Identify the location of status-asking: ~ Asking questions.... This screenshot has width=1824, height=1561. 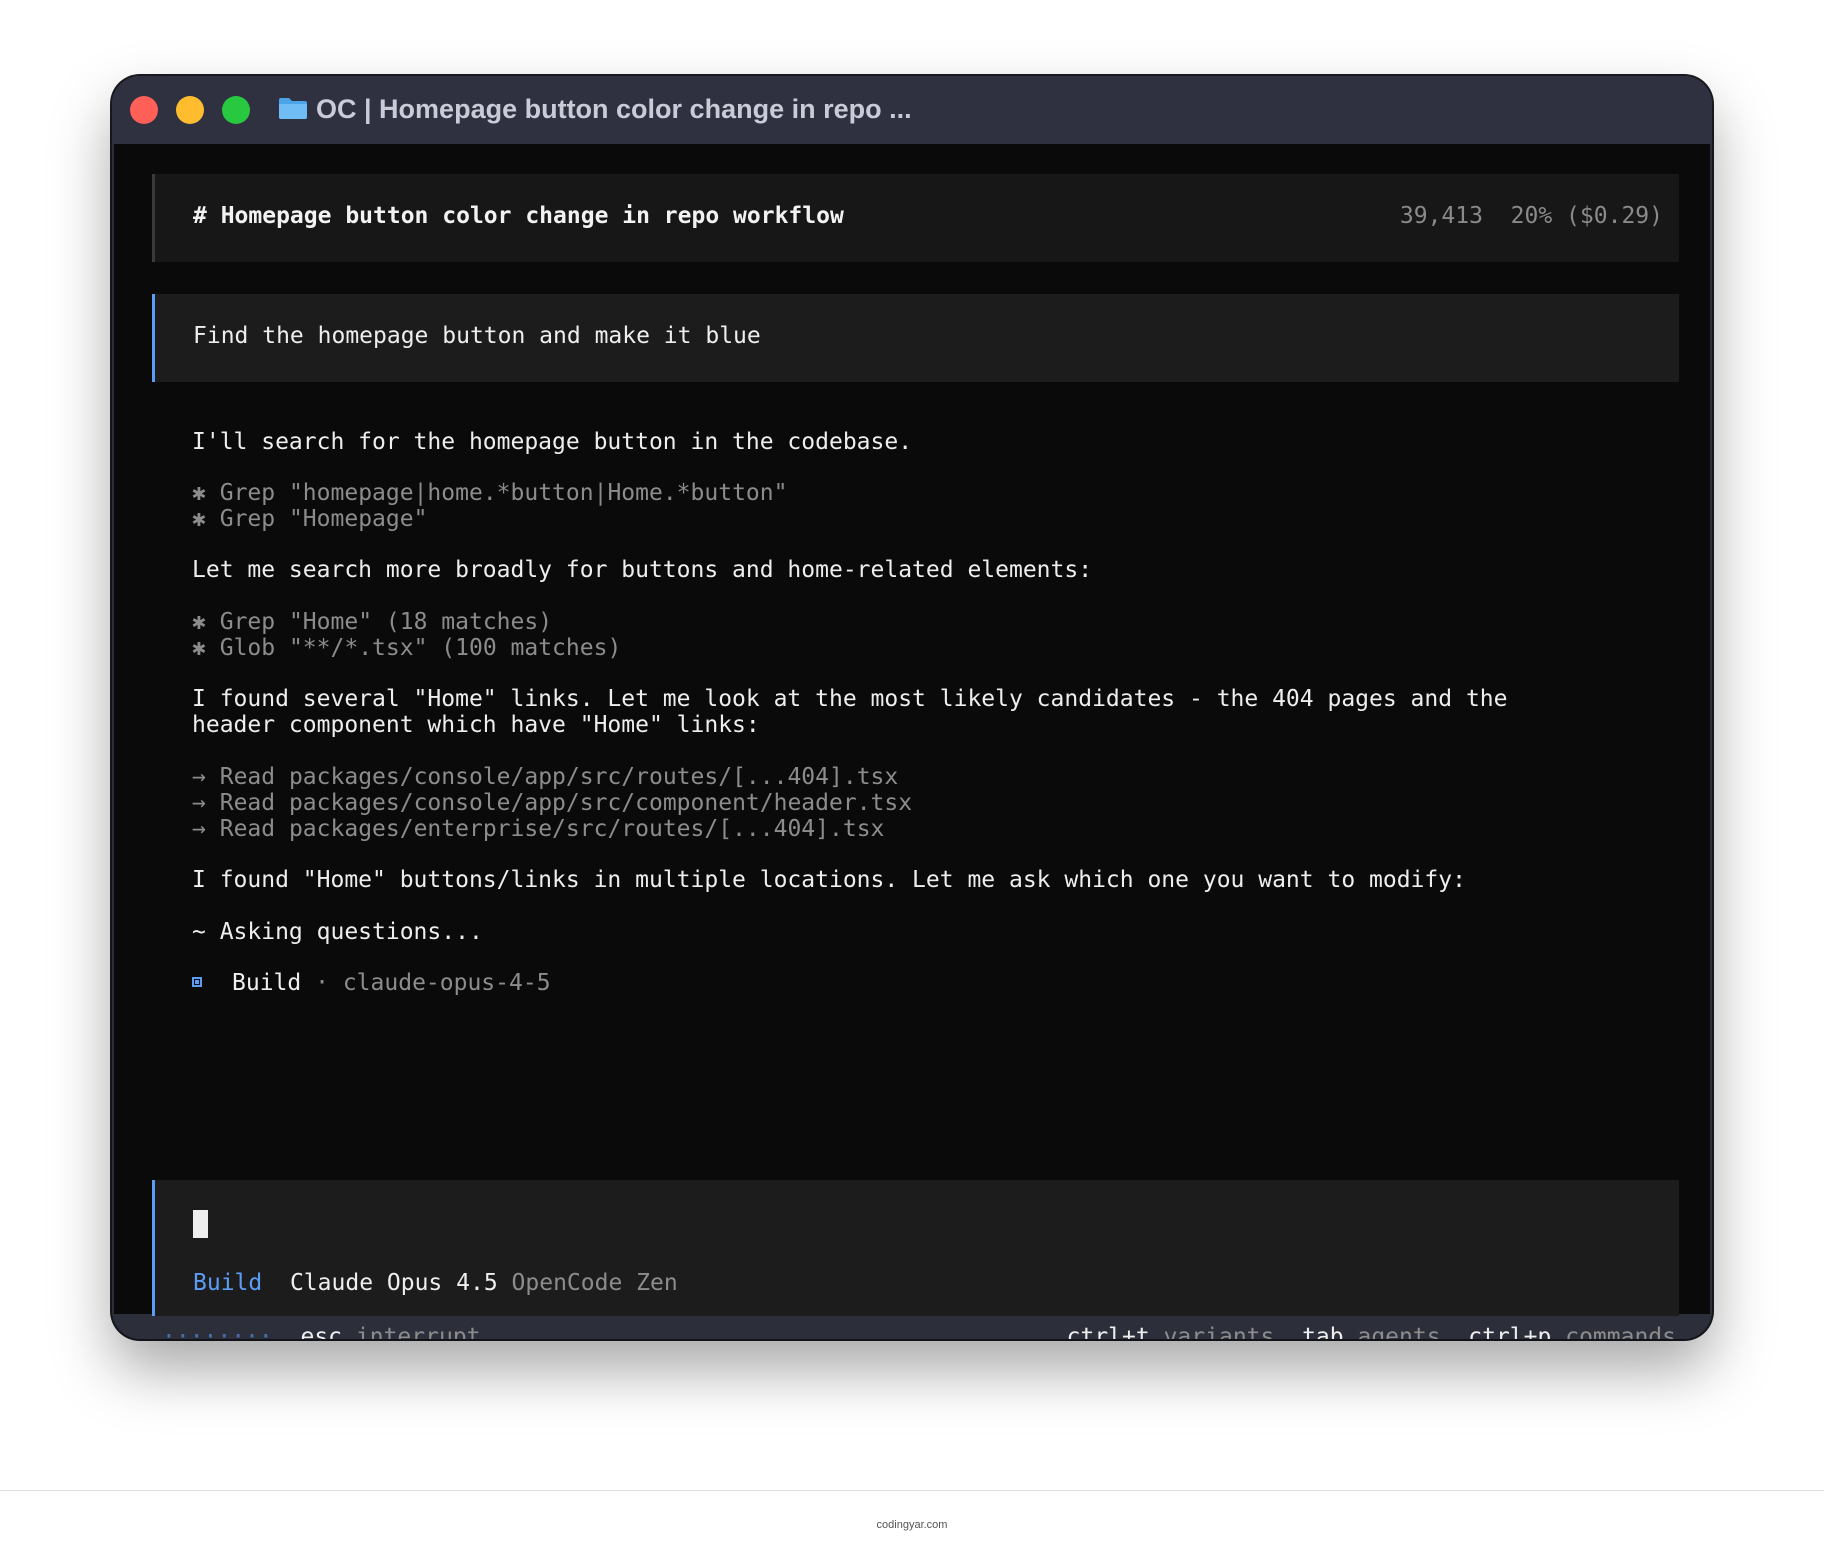
(337, 932).